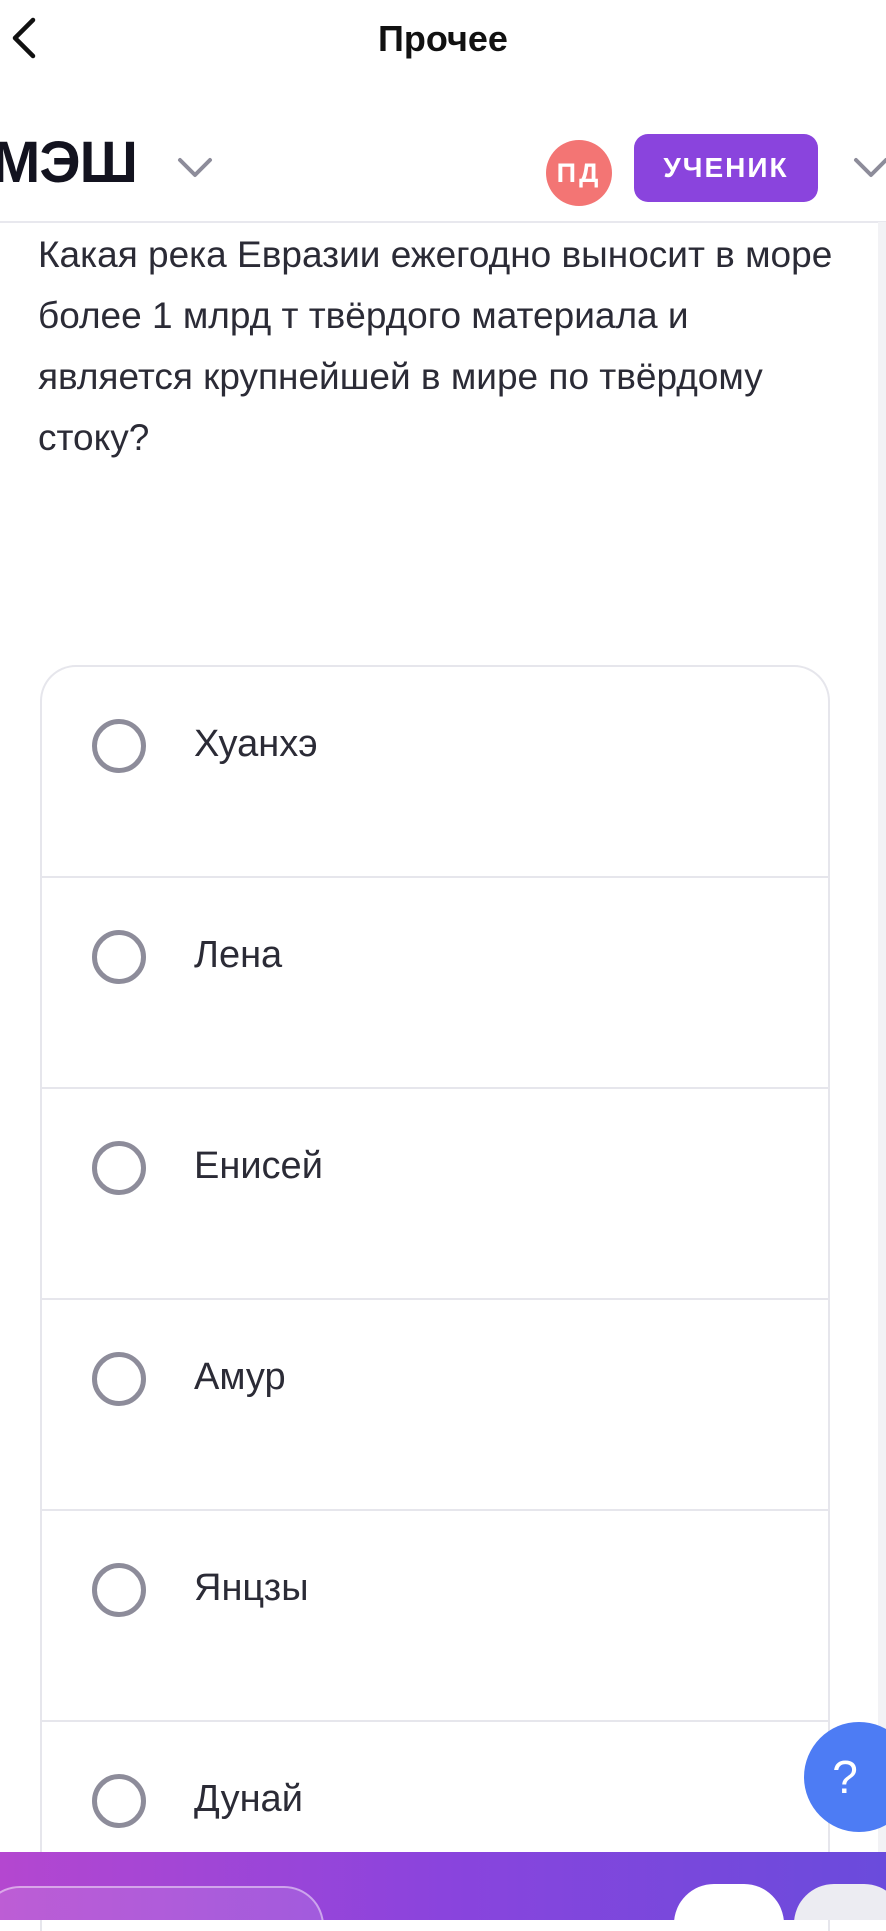 This screenshot has height=1931, width=886. Describe the element at coordinates (248, 1799) in the screenshot. I see `answer-option-label: Дунай` at that location.